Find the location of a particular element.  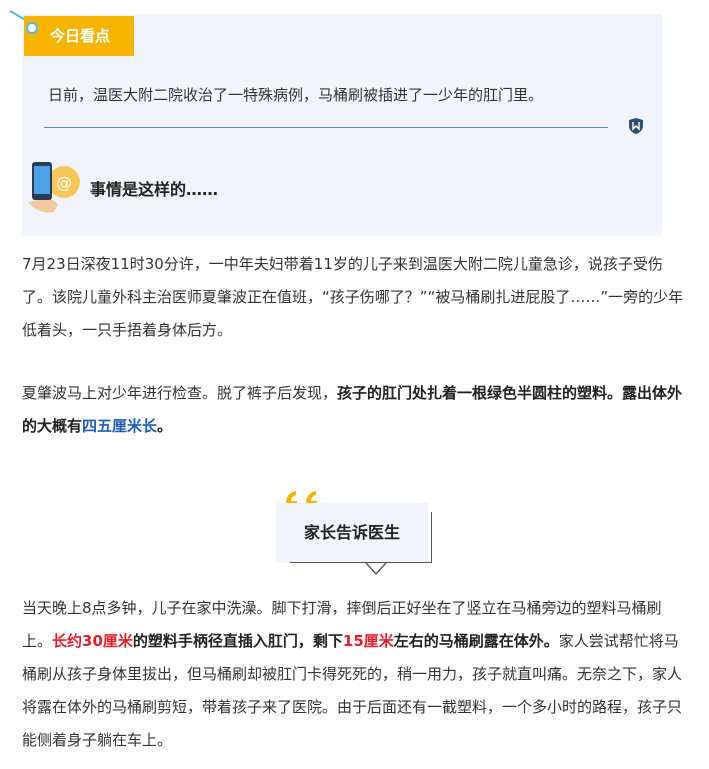

today-highlight-tag: 今日看点 is located at coordinates (79, 36).